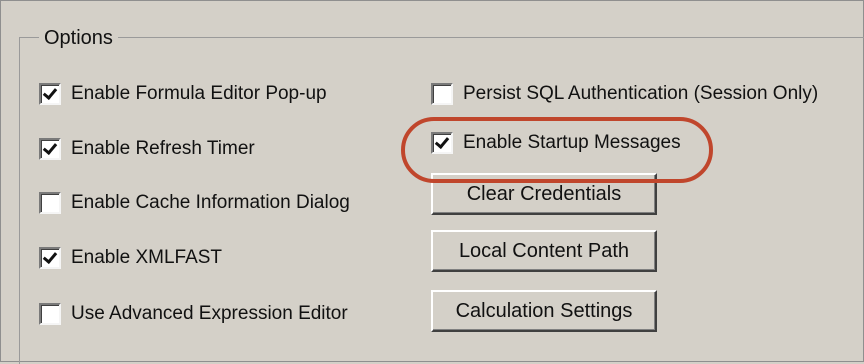 The width and height of the screenshot is (864, 364). I want to click on checkbox-enable-cache-information-dialog: Enable Cache Information Dialog, so click(194, 203).